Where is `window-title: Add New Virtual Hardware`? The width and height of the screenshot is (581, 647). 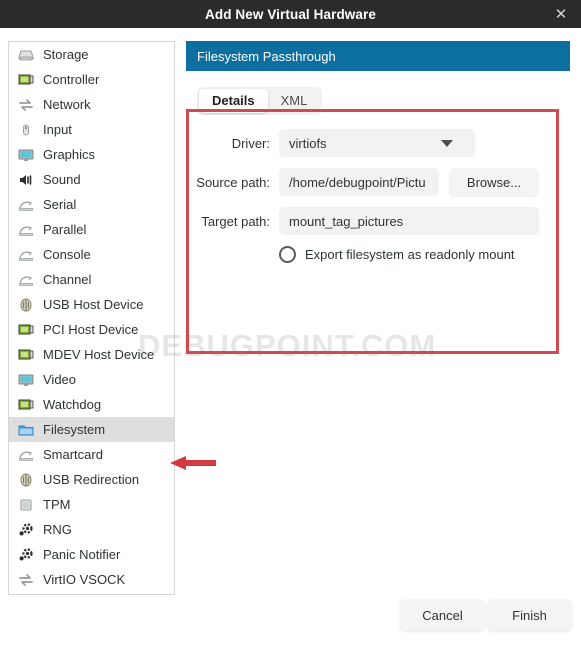
window-title: Add New Virtual Hardware is located at coordinates (290, 14).